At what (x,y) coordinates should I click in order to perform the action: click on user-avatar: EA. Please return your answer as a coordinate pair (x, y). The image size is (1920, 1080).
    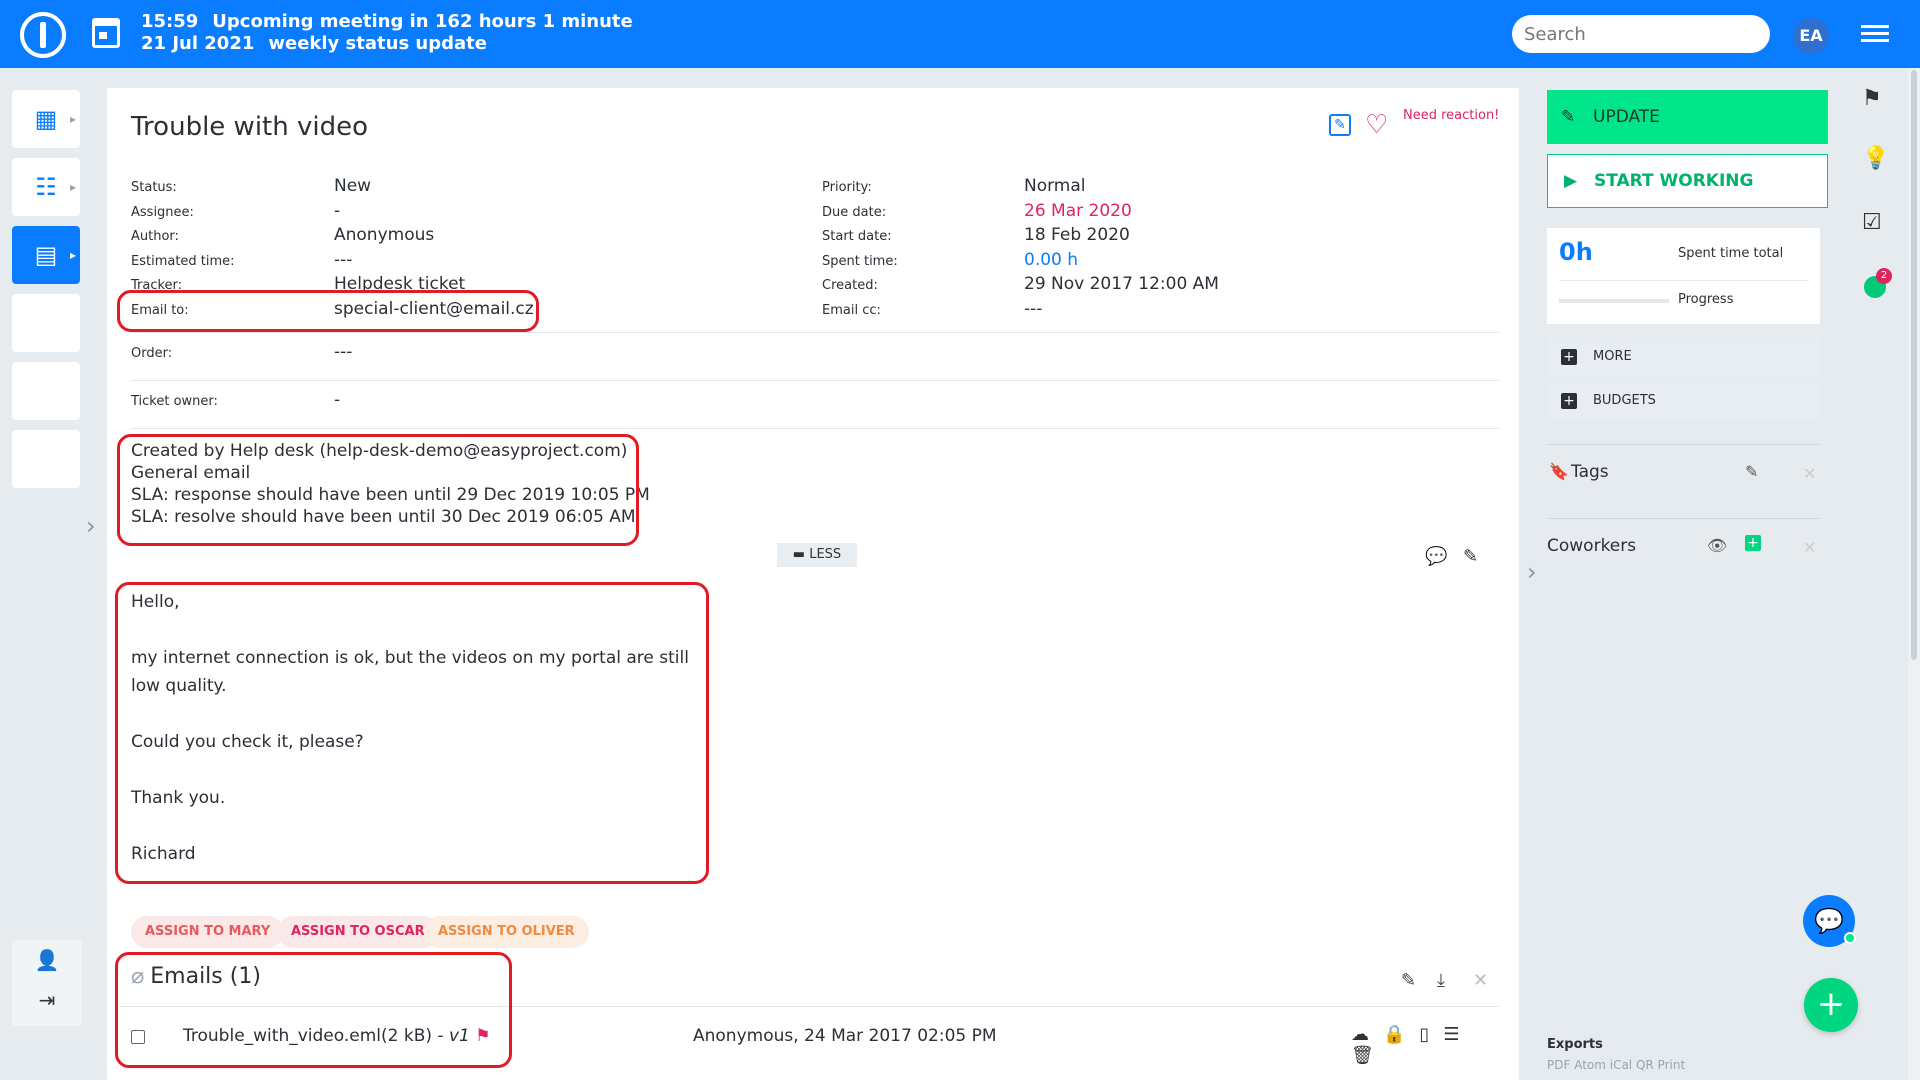
    Looking at the image, I should click on (1811, 36).